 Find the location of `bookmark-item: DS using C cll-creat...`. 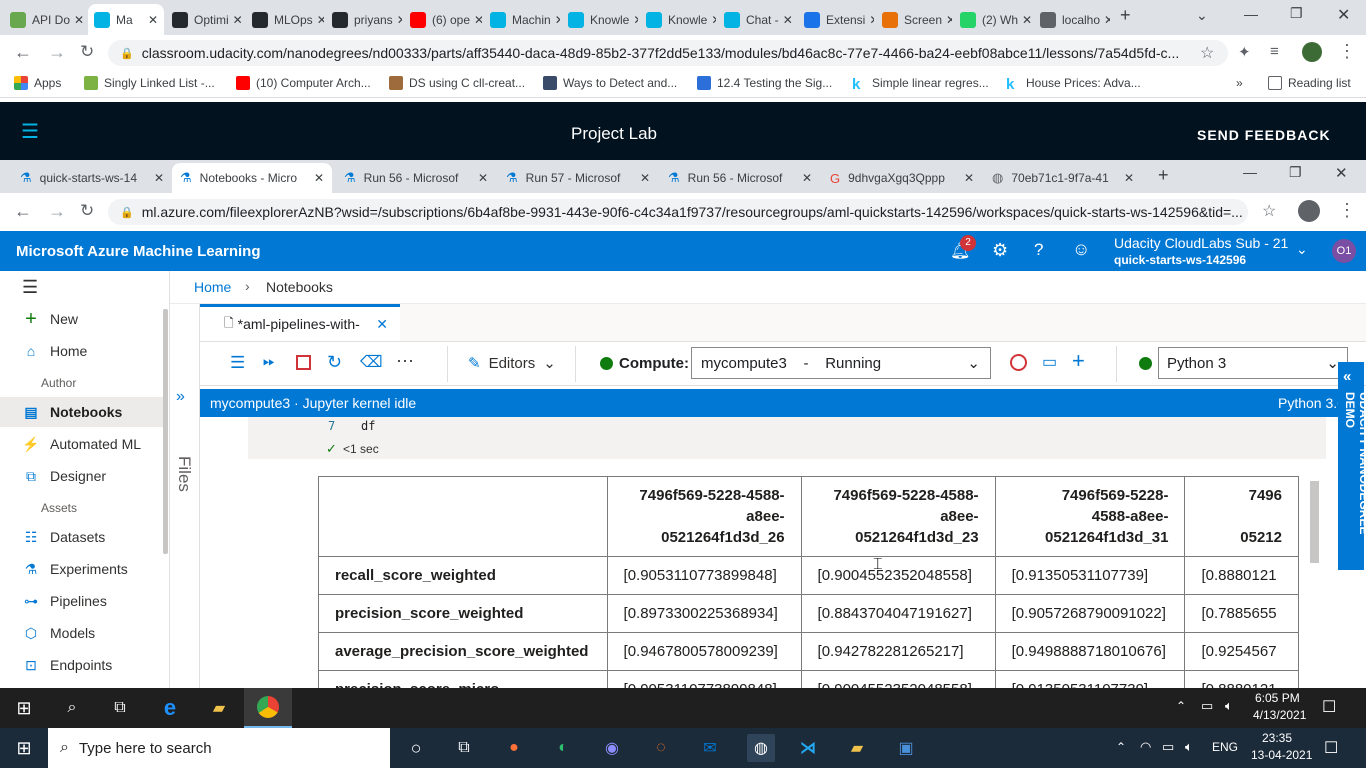

bookmark-item: DS using C cll-creat... is located at coordinates (457, 83).